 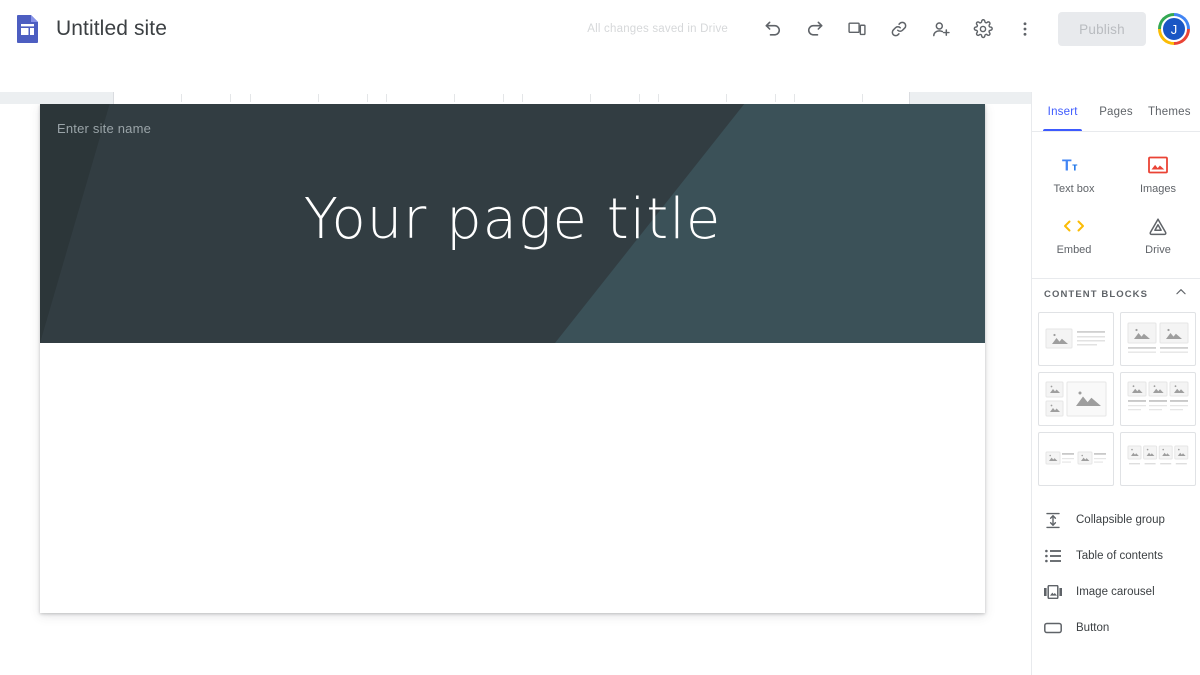 I want to click on logo-container, so click(x=28, y=29).